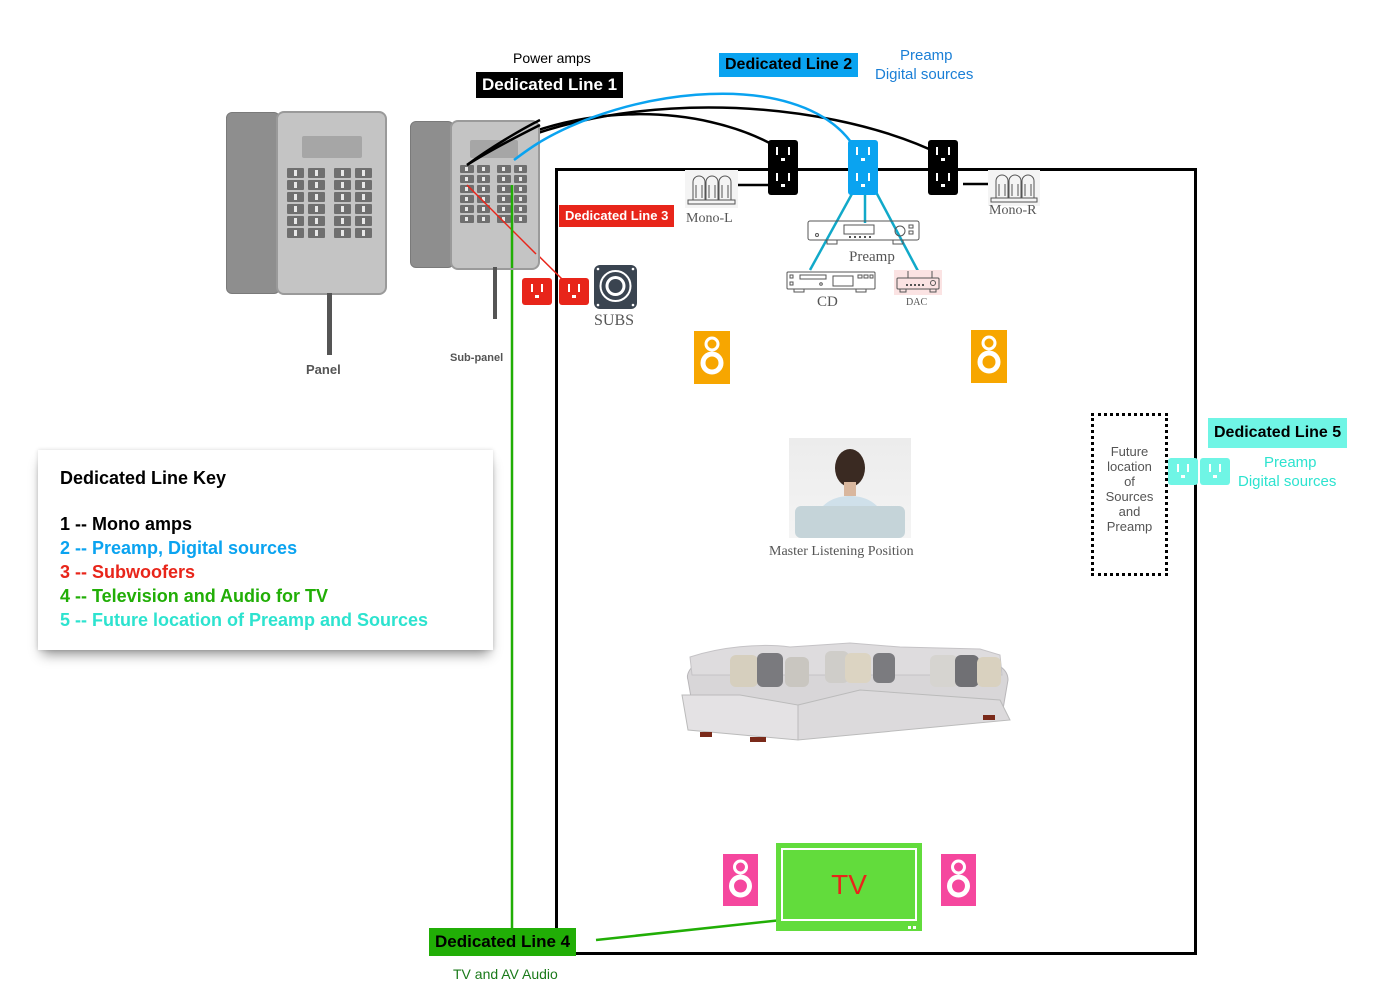  Describe the element at coordinates (1290, 462) in the screenshot. I see `line5-caption-preamp: Preamp` at that location.